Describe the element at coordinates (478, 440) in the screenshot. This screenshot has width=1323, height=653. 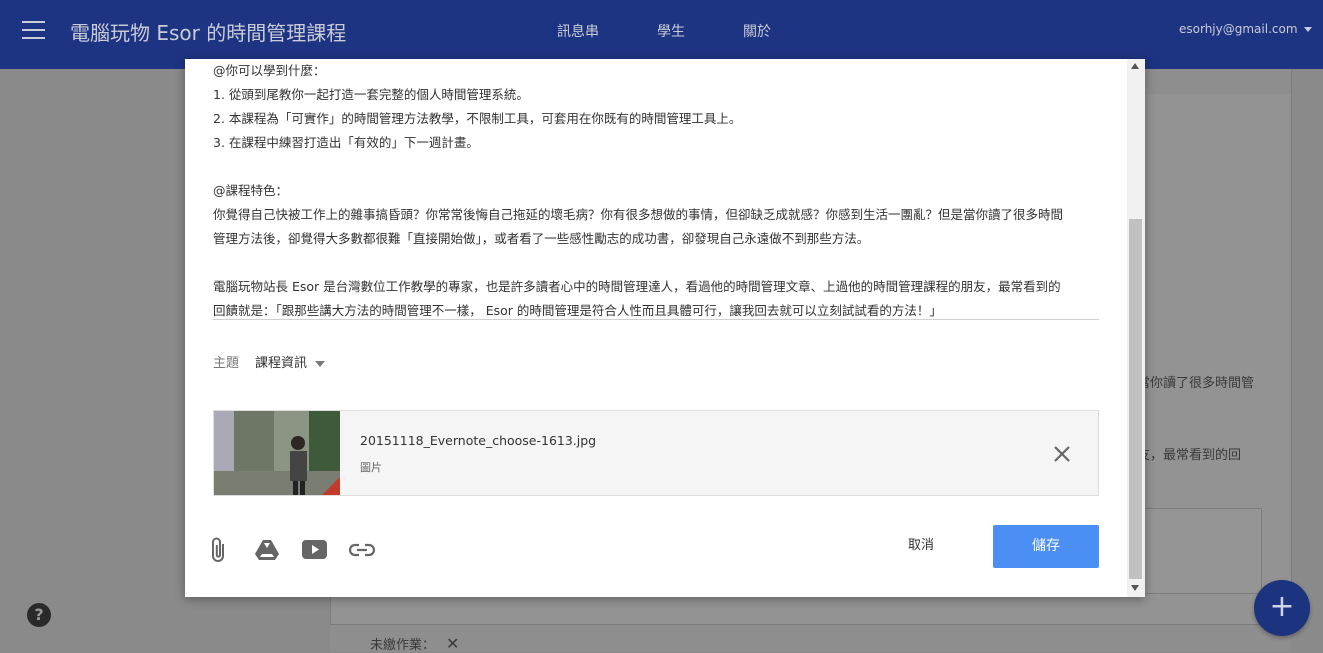
I see `attachment-file-name: 20151118_Evernote_choose-1613.jpg` at that location.